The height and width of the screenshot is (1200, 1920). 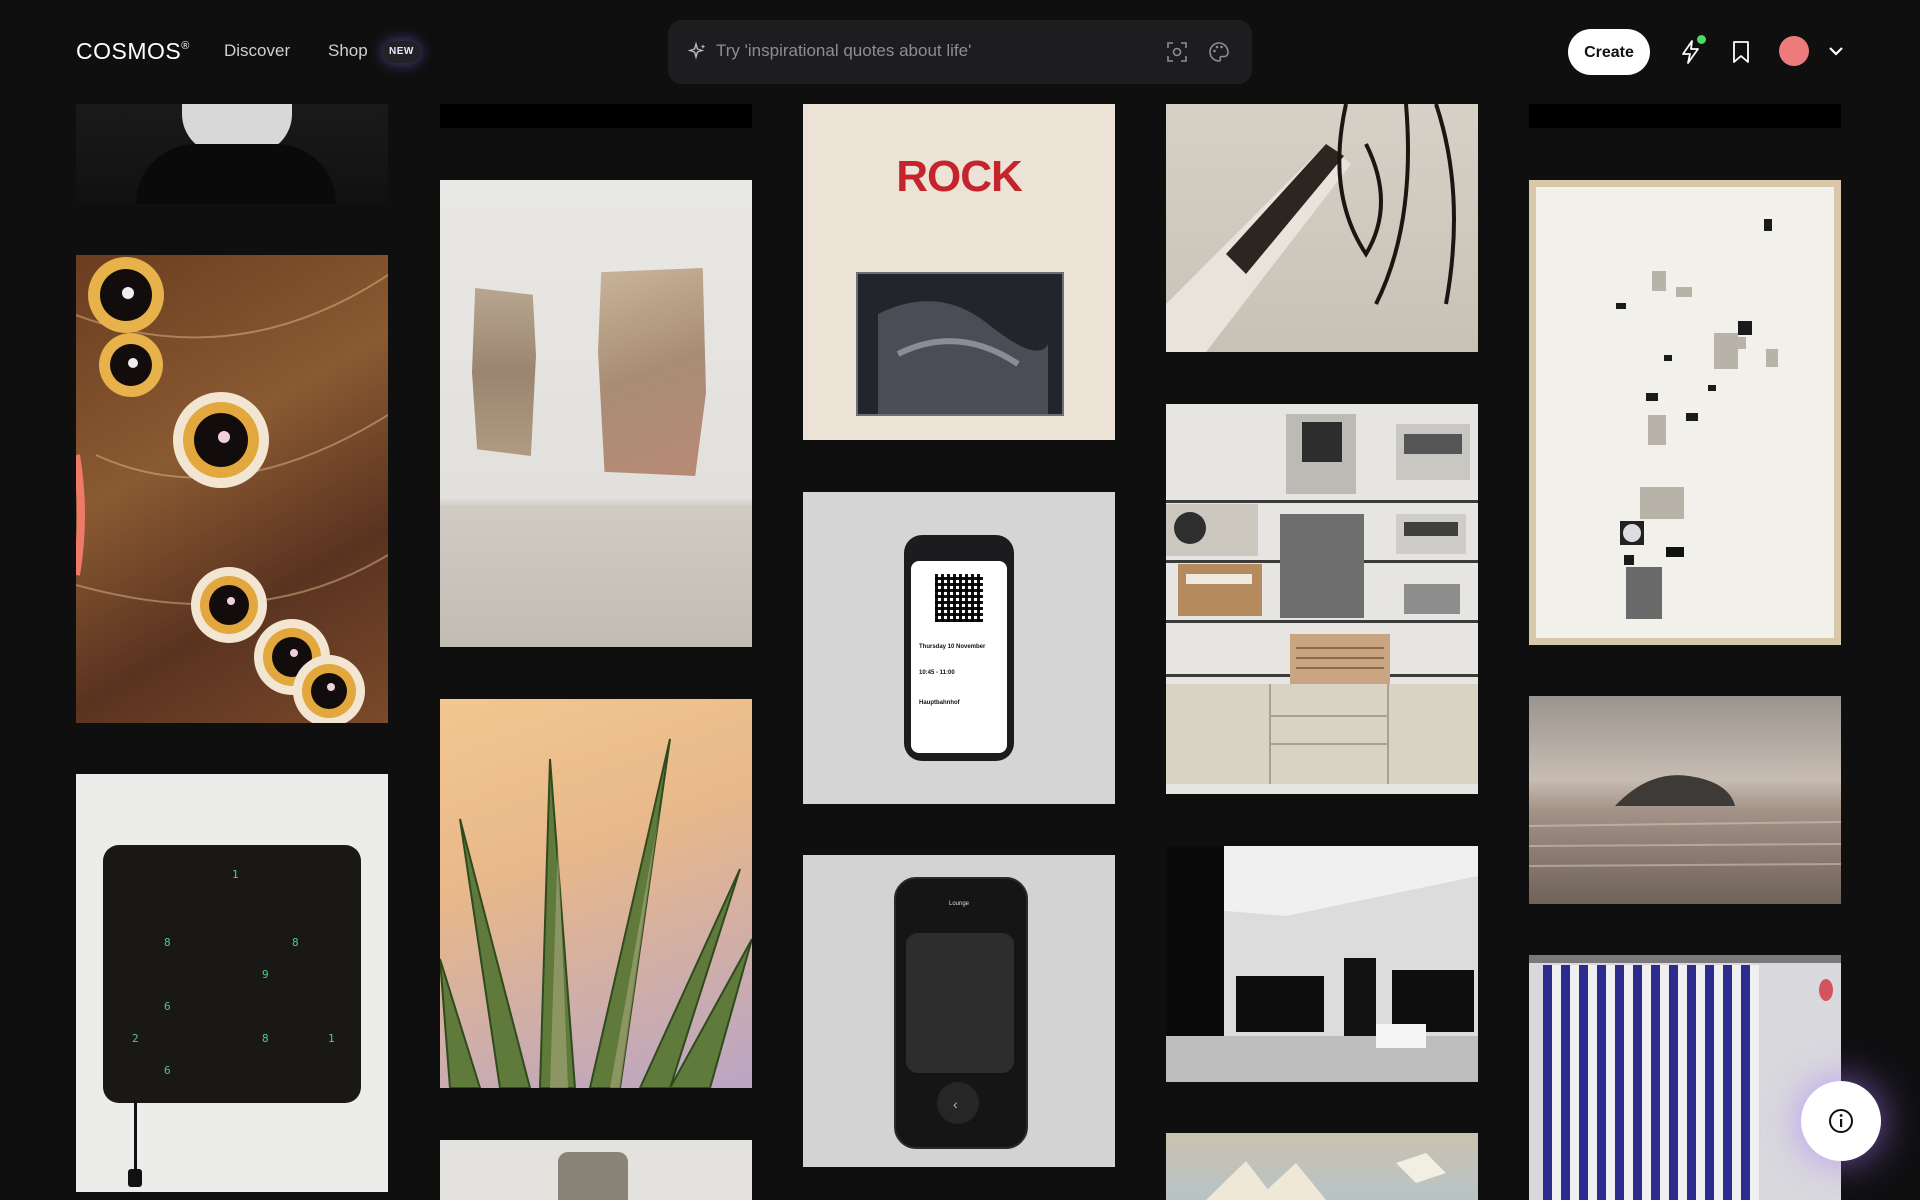 What do you see at coordinates (1685, 412) in the screenshot?
I see `feed-card-collage-frame` at bounding box center [1685, 412].